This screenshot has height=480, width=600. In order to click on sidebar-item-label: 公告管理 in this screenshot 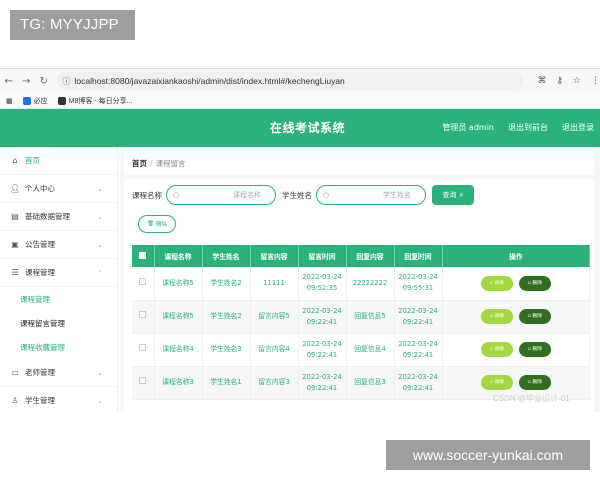, I will do `click(40, 244)`.